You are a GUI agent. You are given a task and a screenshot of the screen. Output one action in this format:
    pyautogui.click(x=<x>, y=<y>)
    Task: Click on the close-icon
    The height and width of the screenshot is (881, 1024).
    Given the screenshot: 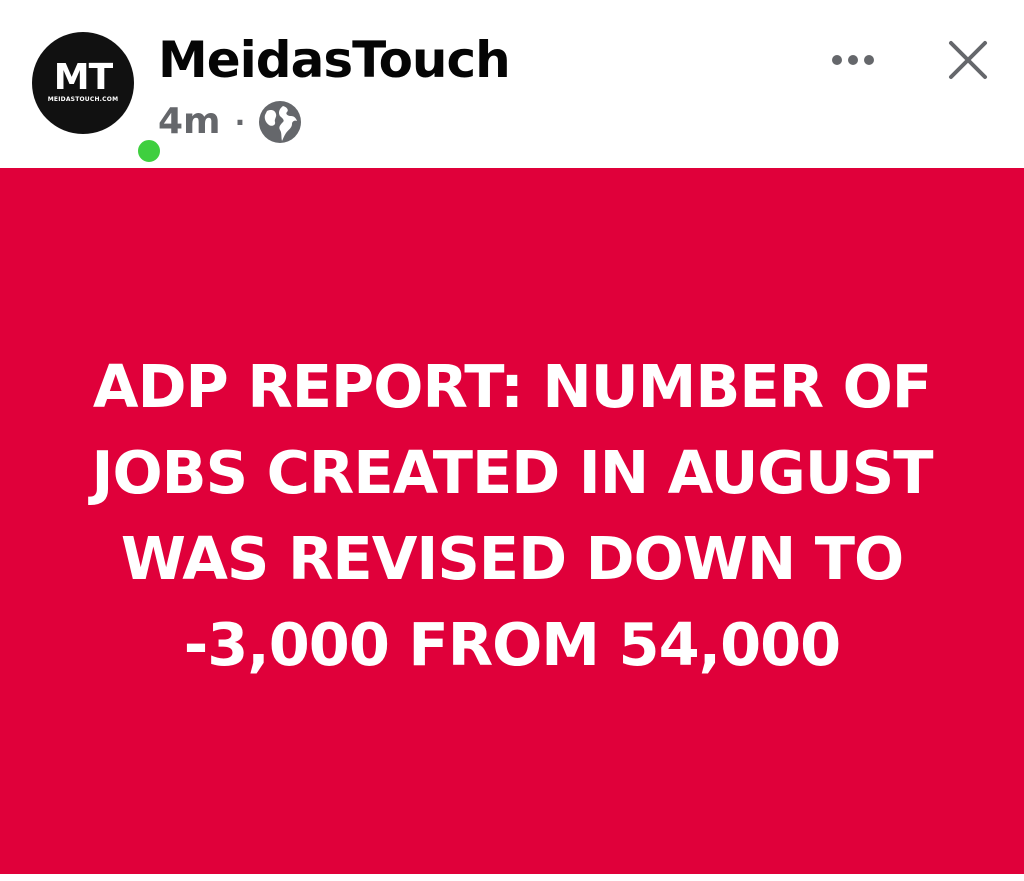 What is the action you would take?
    pyautogui.click(x=968, y=60)
    